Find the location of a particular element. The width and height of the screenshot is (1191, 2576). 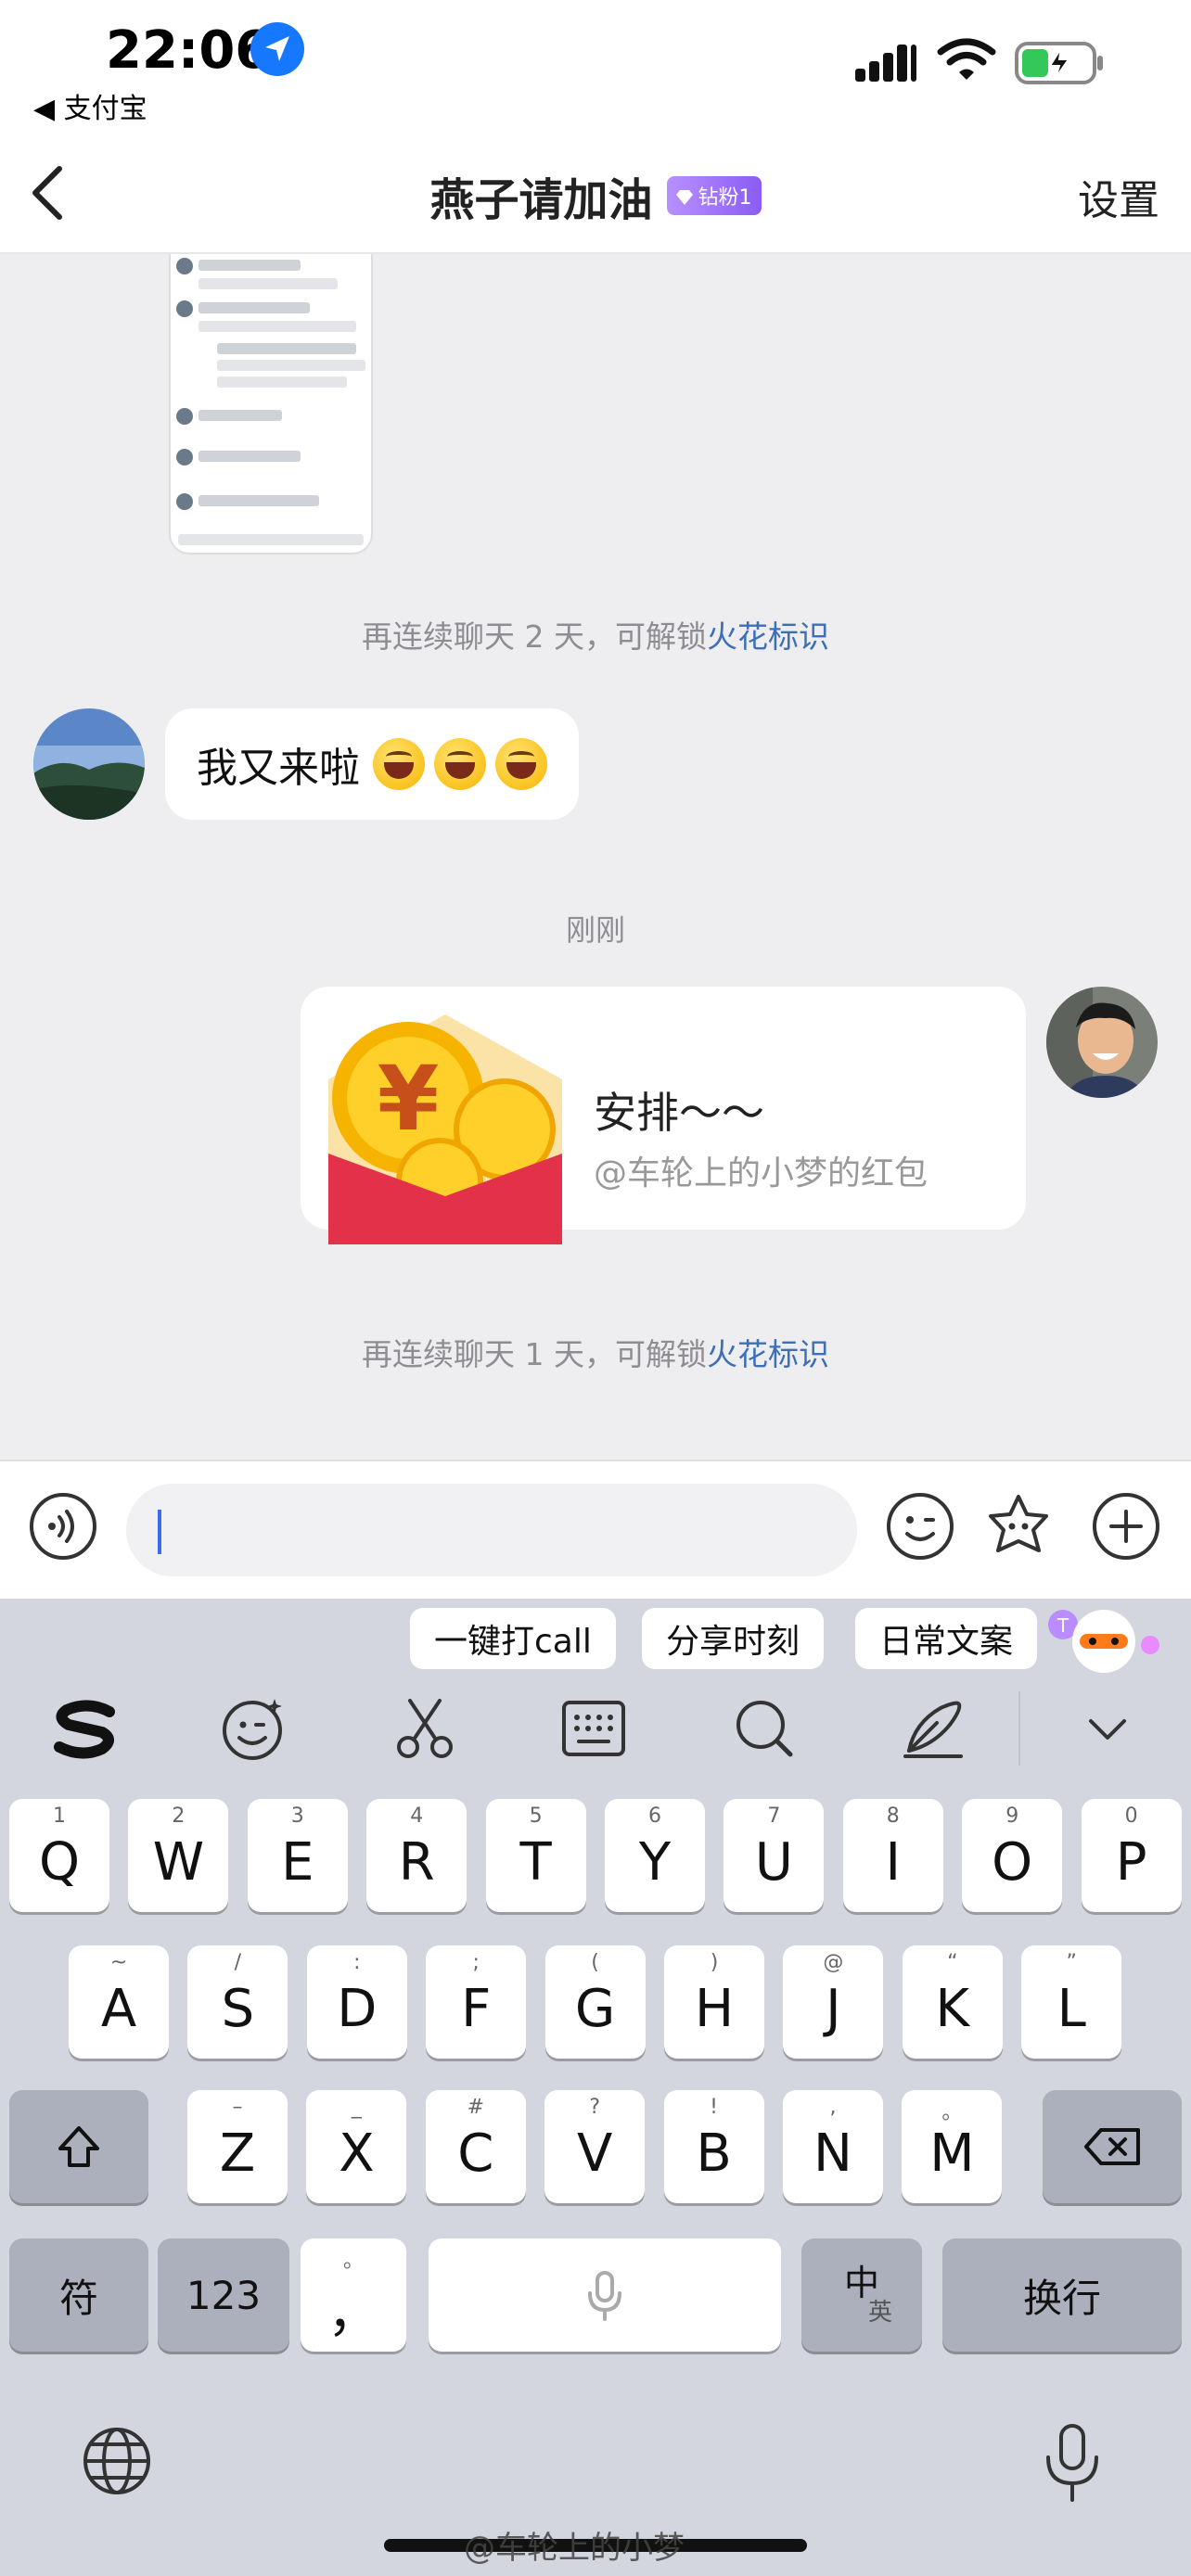

key-h: ) H is located at coordinates (714, 2002).